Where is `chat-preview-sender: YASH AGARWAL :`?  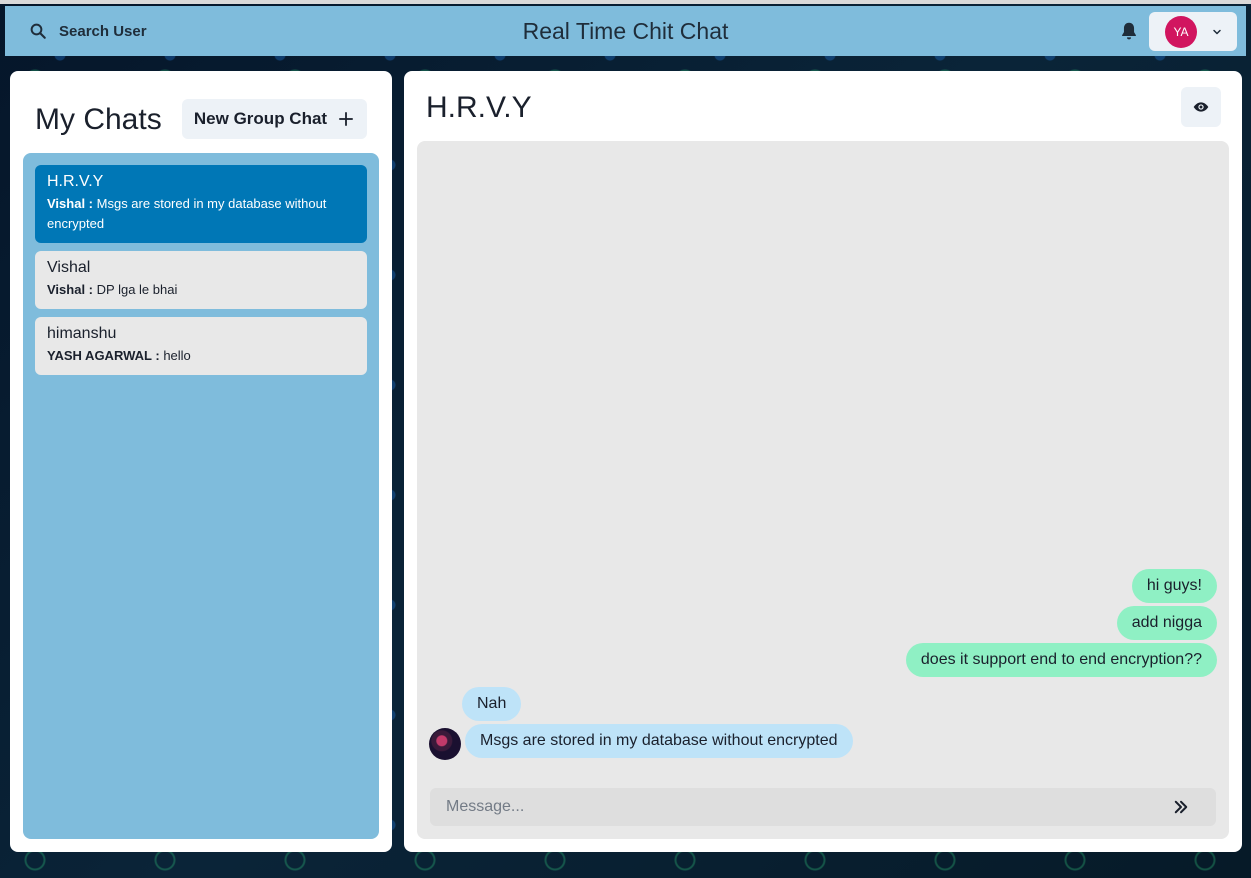
chat-preview-sender: YASH AGARWAL : is located at coordinates (103, 355).